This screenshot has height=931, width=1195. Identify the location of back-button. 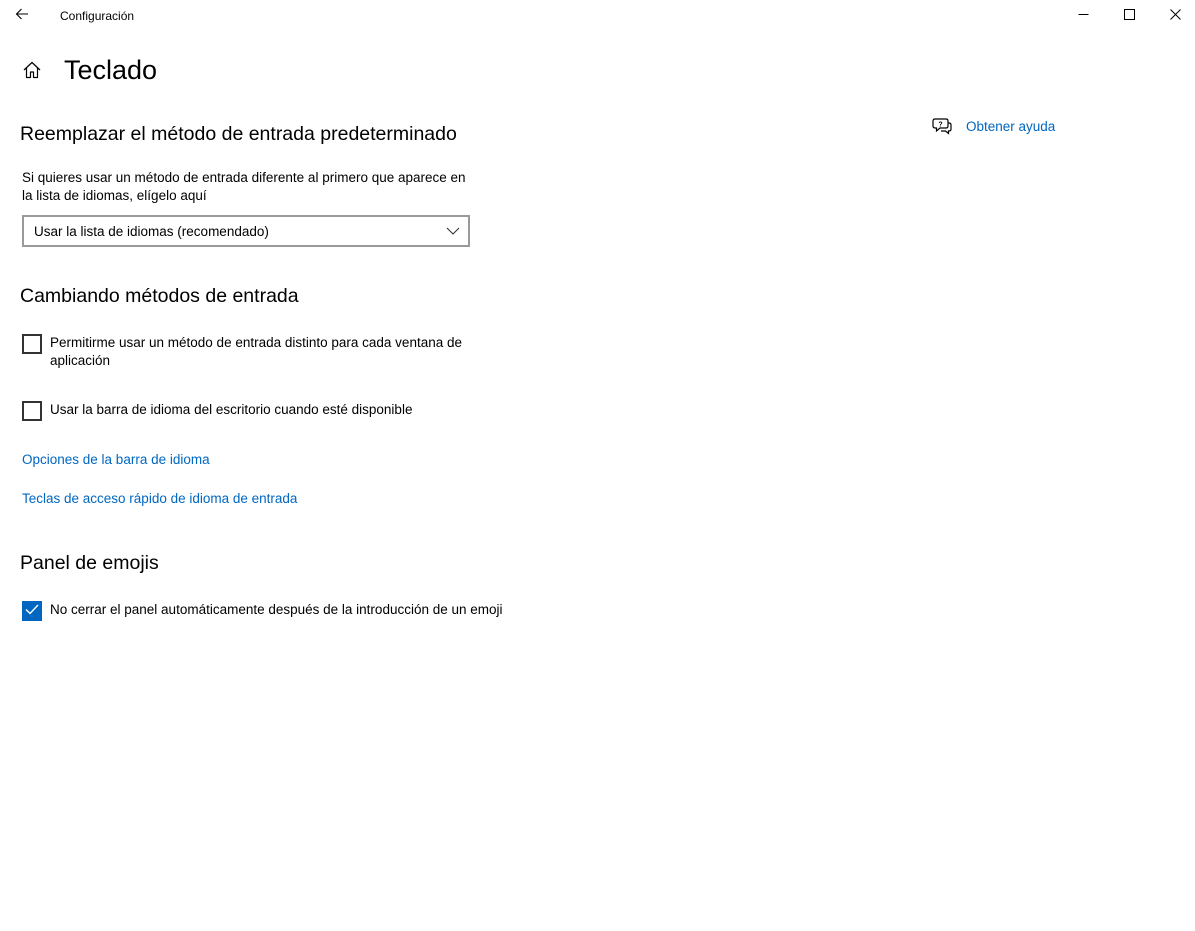
(22, 16).